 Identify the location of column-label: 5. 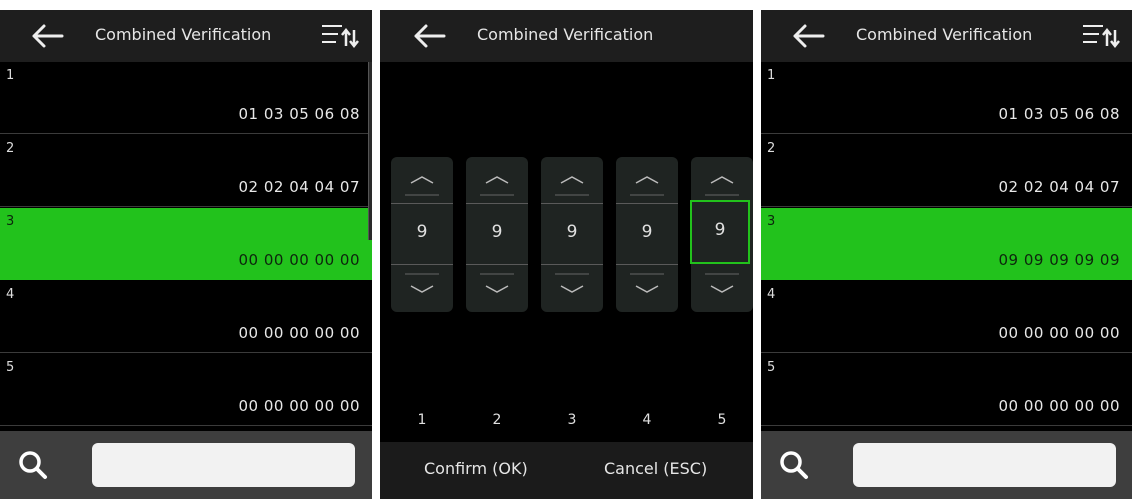
(722, 420).